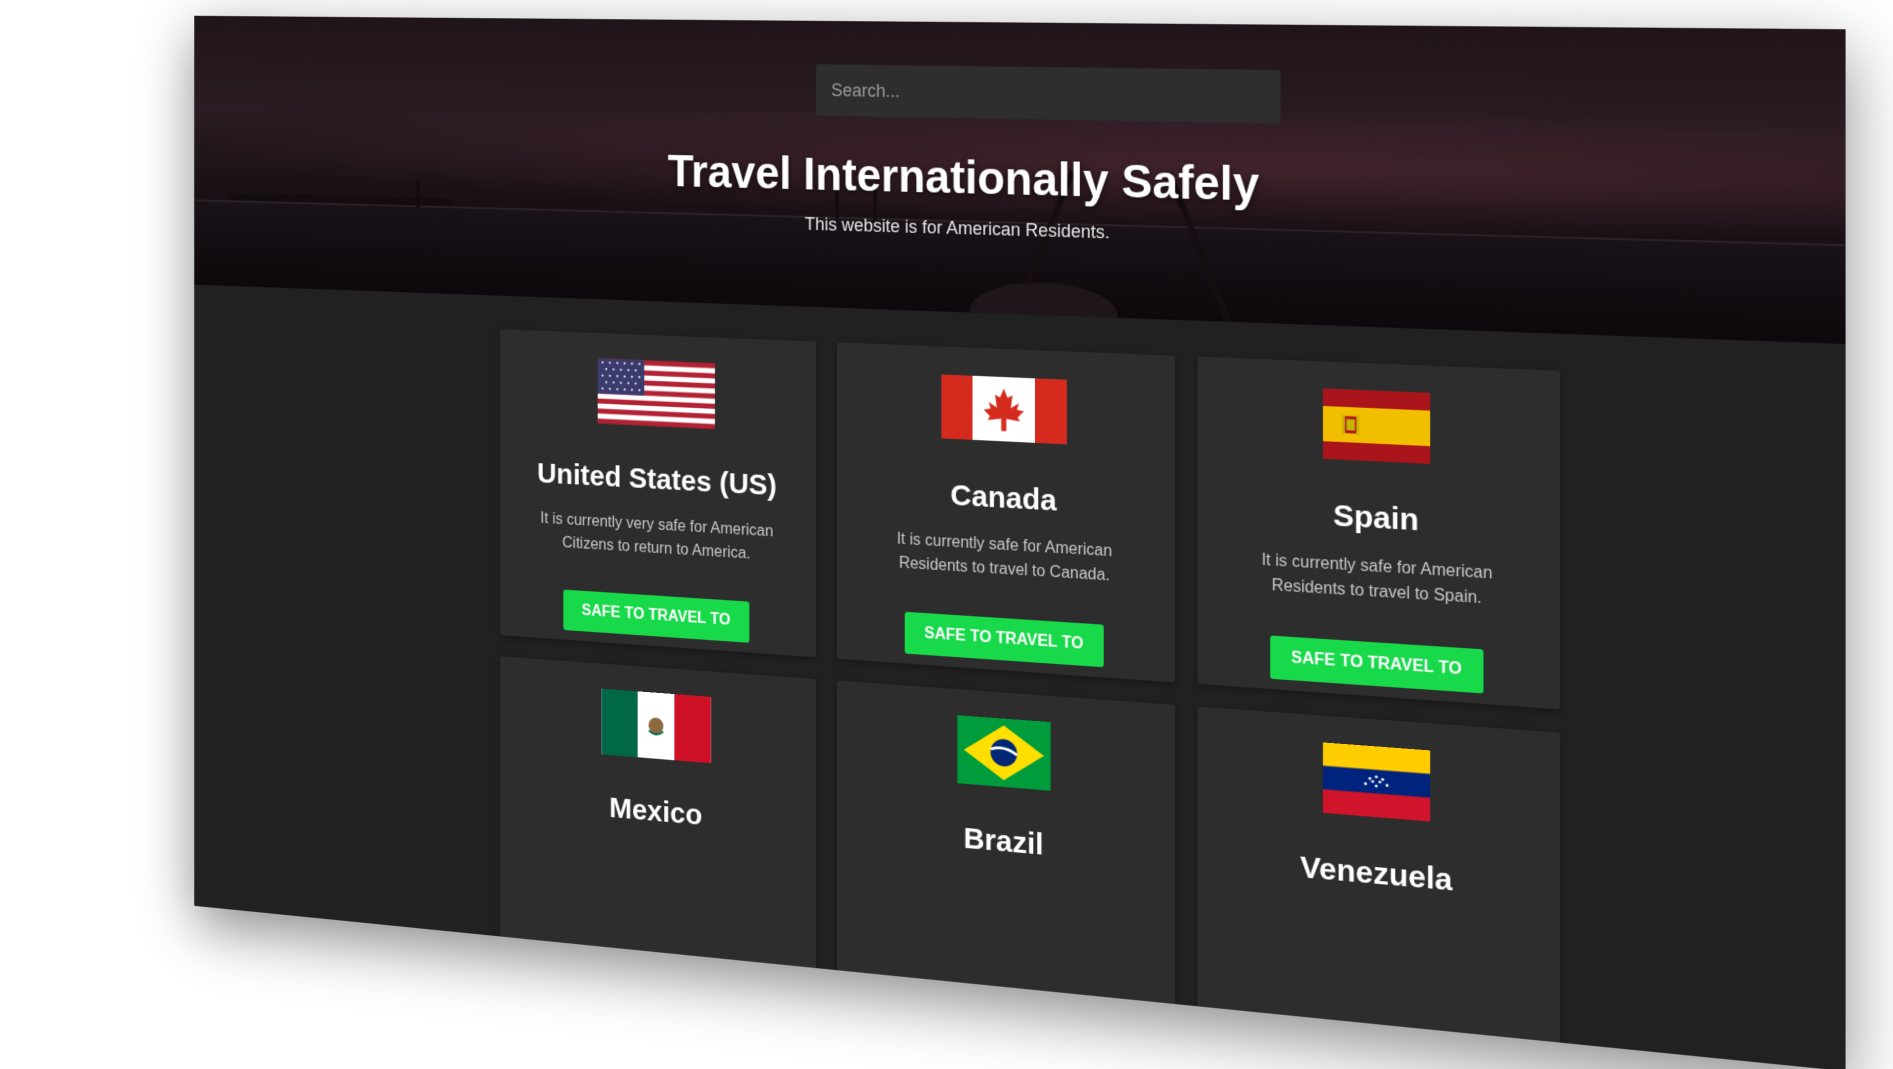  Describe the element at coordinates (1003, 841) in the screenshot. I see `country-name: Brazil` at that location.